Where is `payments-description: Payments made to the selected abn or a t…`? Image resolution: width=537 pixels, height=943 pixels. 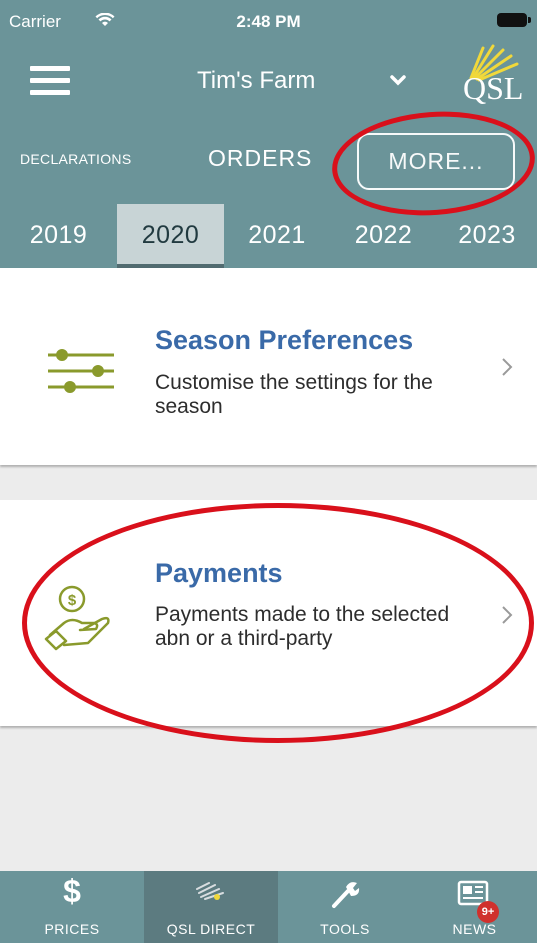 payments-description: Payments made to the selected abn or a t… is located at coordinates (302, 626).